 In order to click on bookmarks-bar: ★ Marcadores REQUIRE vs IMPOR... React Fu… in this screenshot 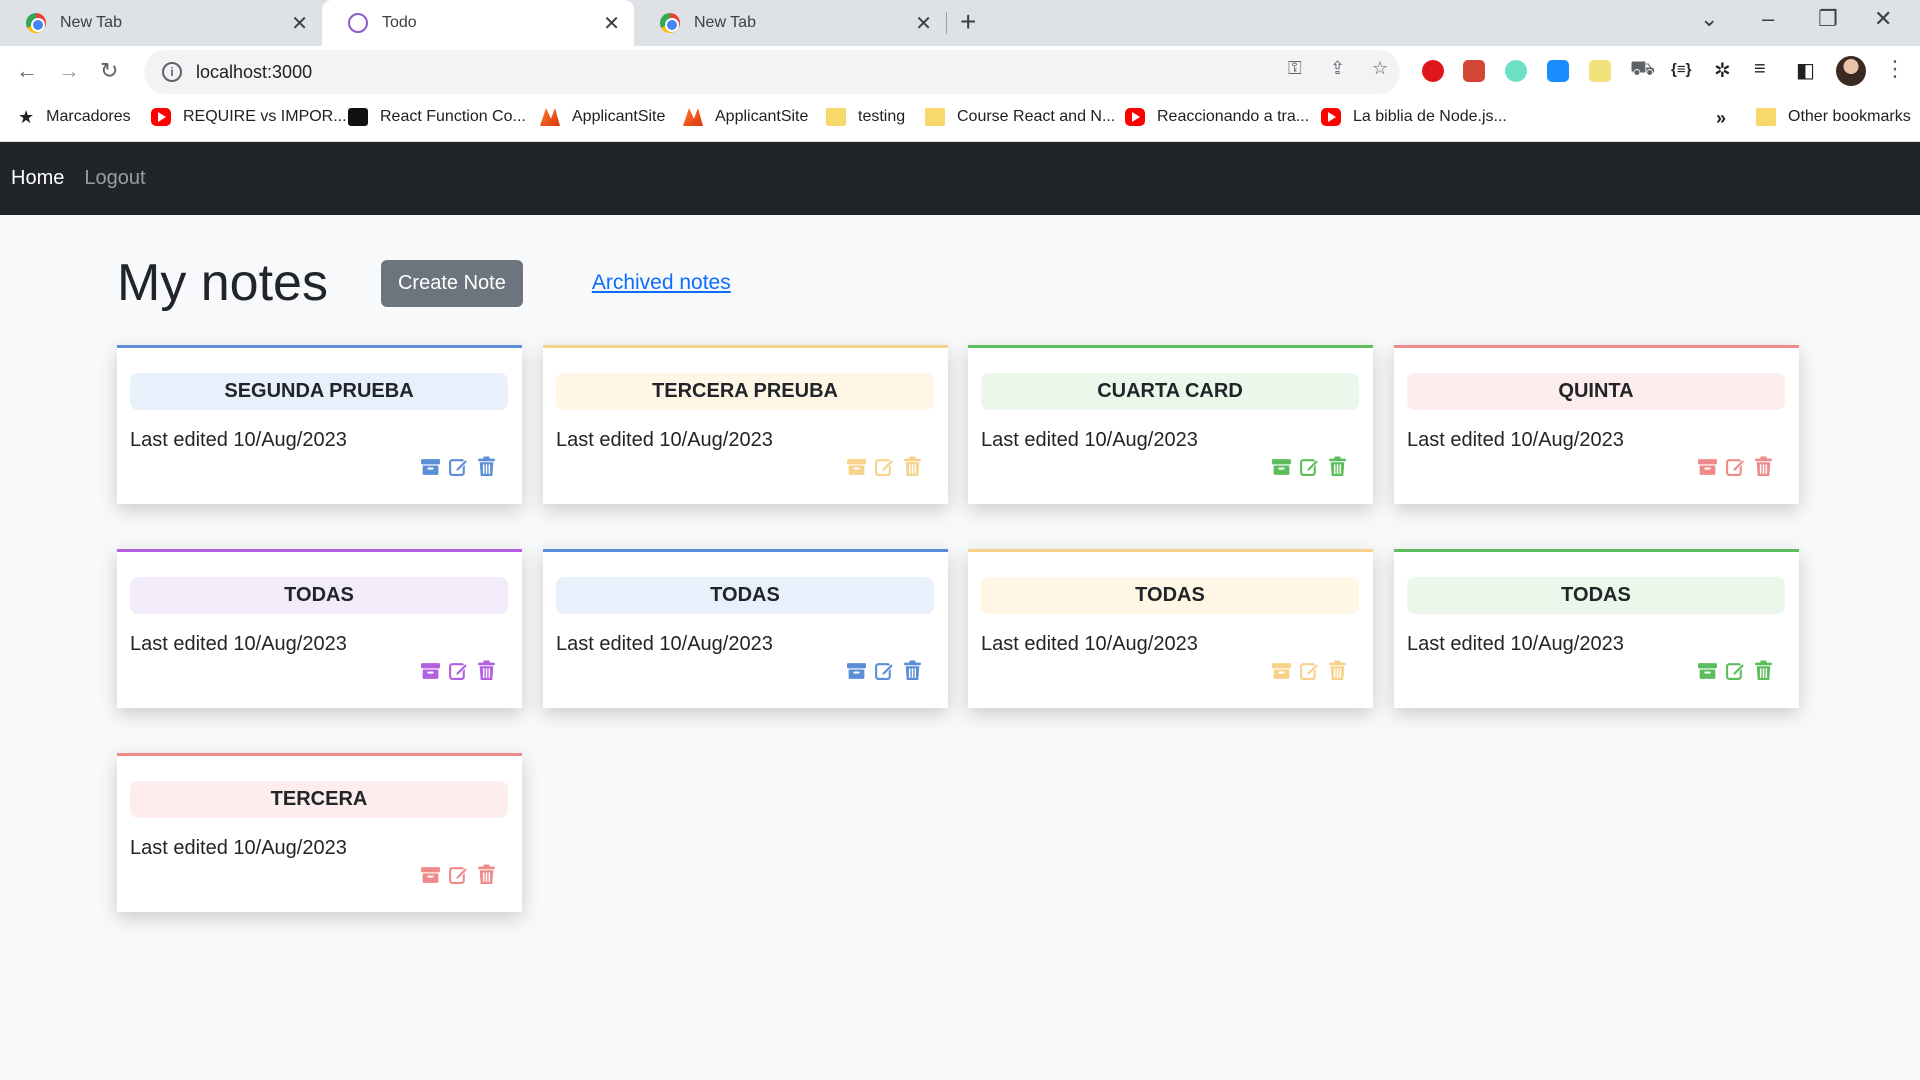, I will do `click(960, 120)`.